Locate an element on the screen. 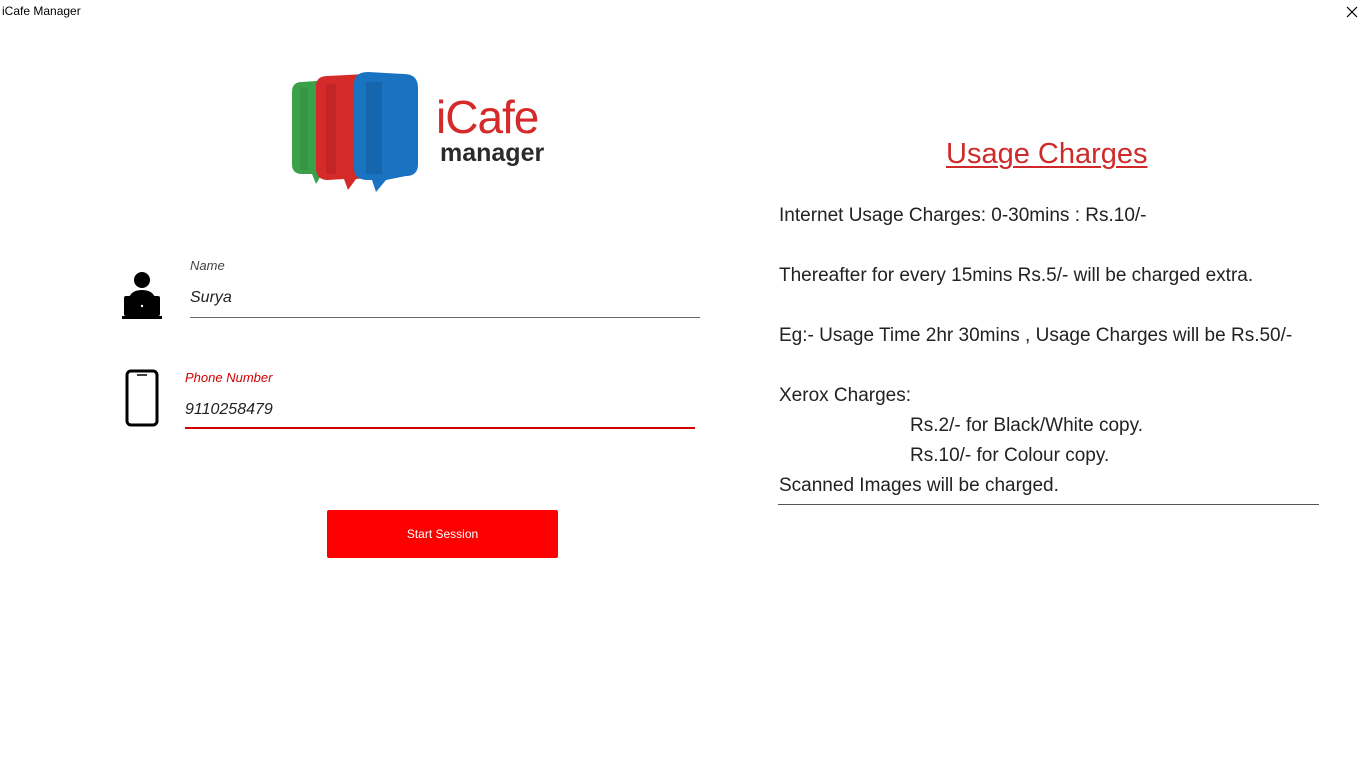 Image resolution: width=1366 pixels, height=768 pixels. xerox-colour-charge: Rs.10/- for Colour copy. is located at coordinates (1010, 455).